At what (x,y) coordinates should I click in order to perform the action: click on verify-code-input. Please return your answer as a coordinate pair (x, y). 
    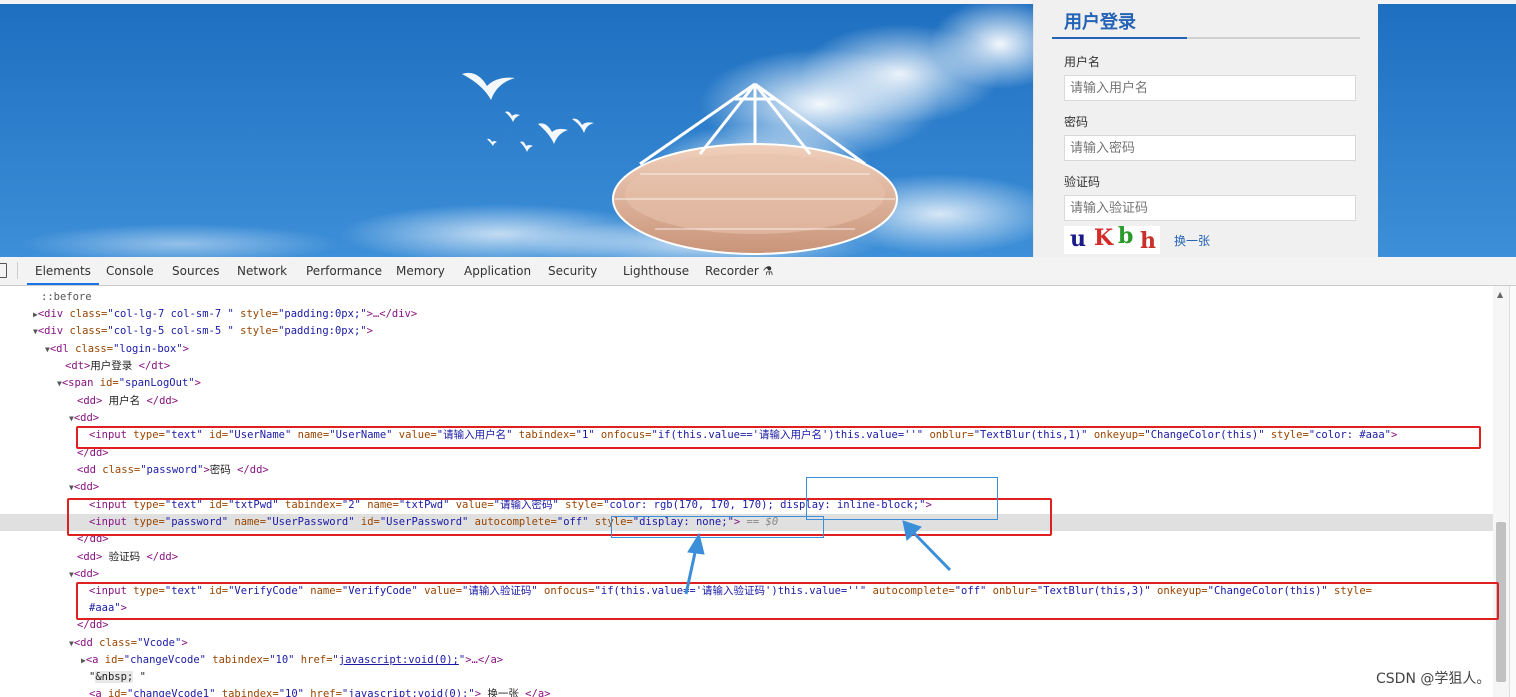
    Looking at the image, I should click on (1210, 208).